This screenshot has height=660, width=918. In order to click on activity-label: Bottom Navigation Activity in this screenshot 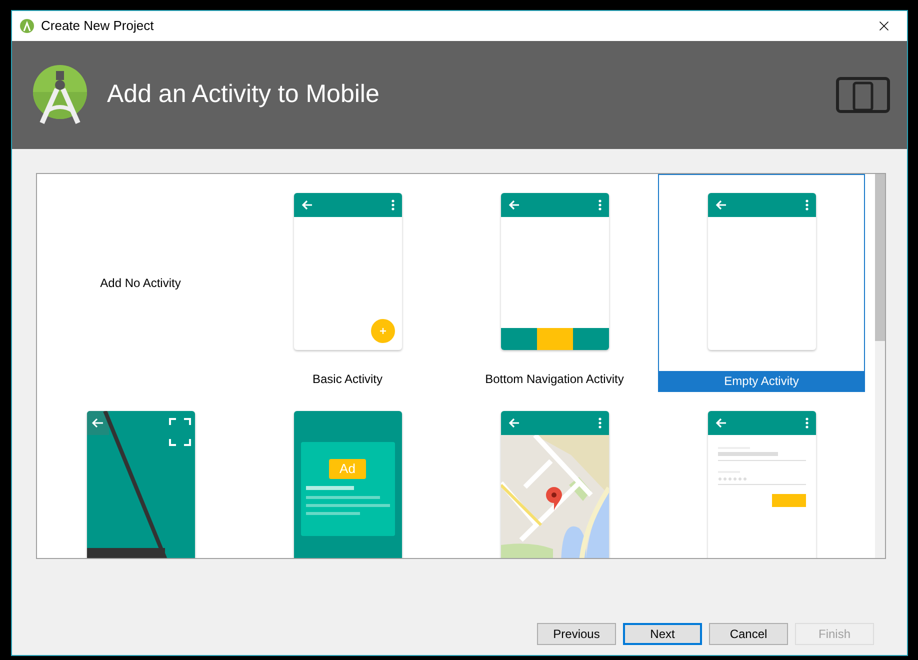, I will do `click(554, 379)`.